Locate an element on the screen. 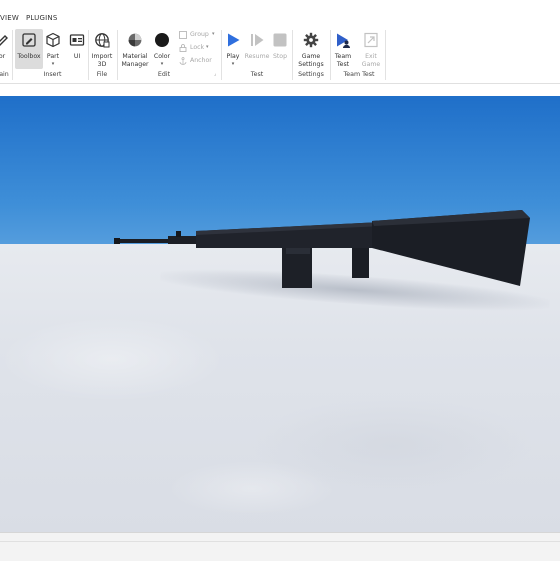 This screenshot has width=560, height=561. color-text: Color is located at coordinates (162, 56).